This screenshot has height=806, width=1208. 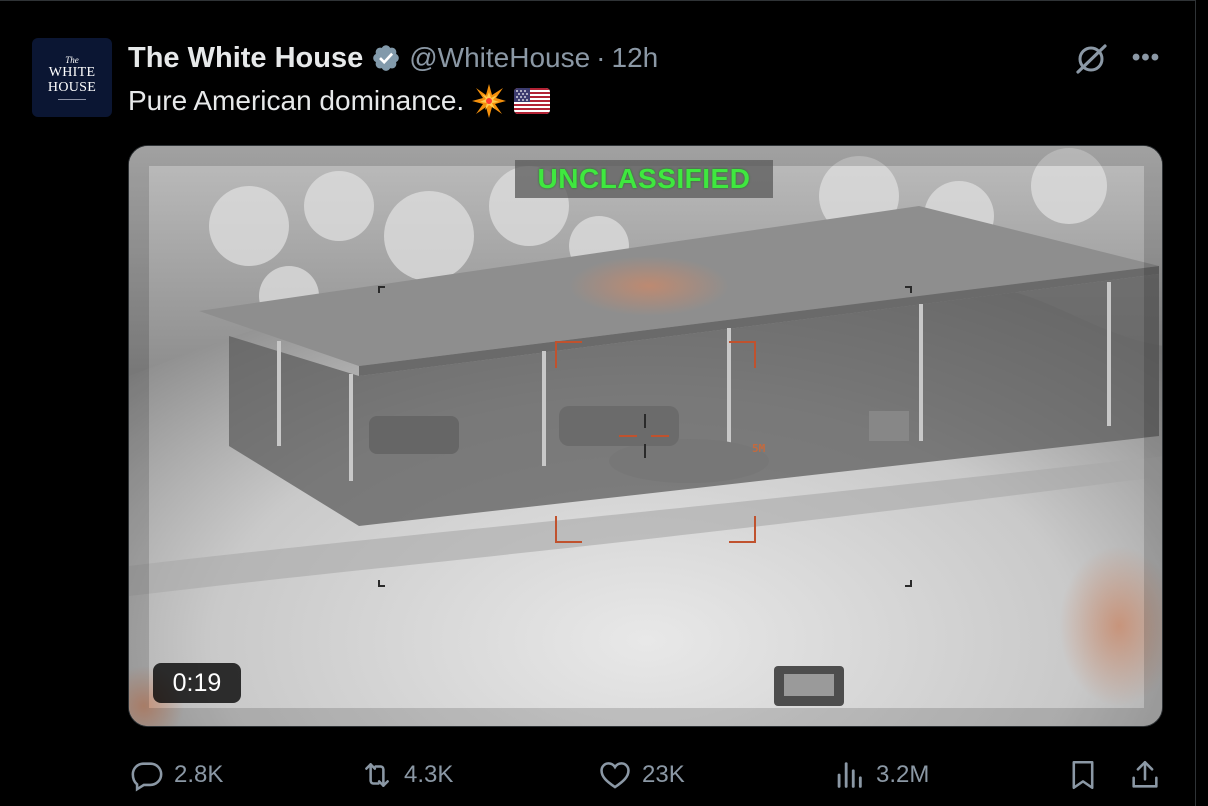 I want to click on tweet-header: The White House @WhiteHouse · 12h, so click(x=393, y=58).